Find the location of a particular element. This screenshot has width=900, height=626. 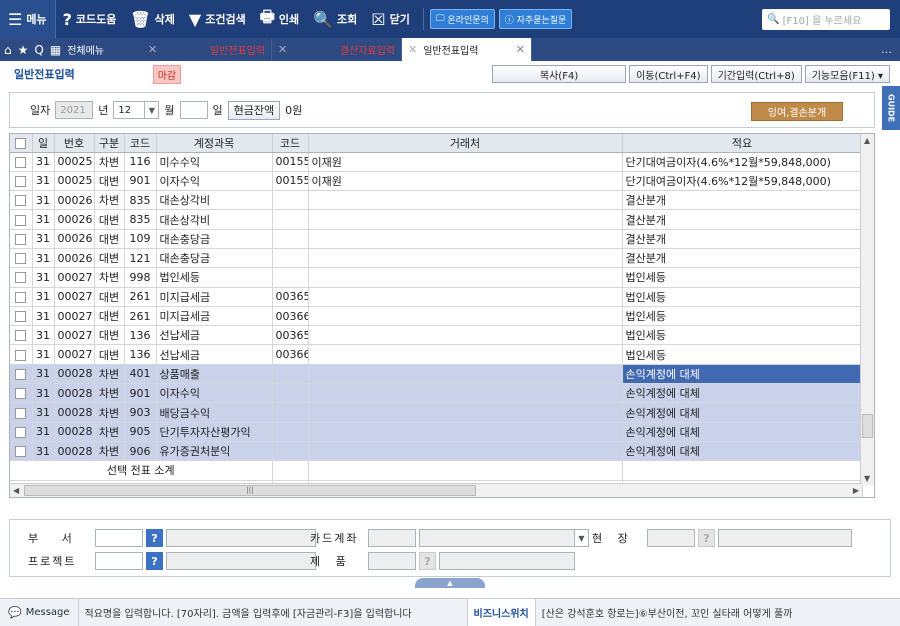

table-row: 31 00026 대변 835 대손상각비 결산분개 is located at coordinates (442, 219).